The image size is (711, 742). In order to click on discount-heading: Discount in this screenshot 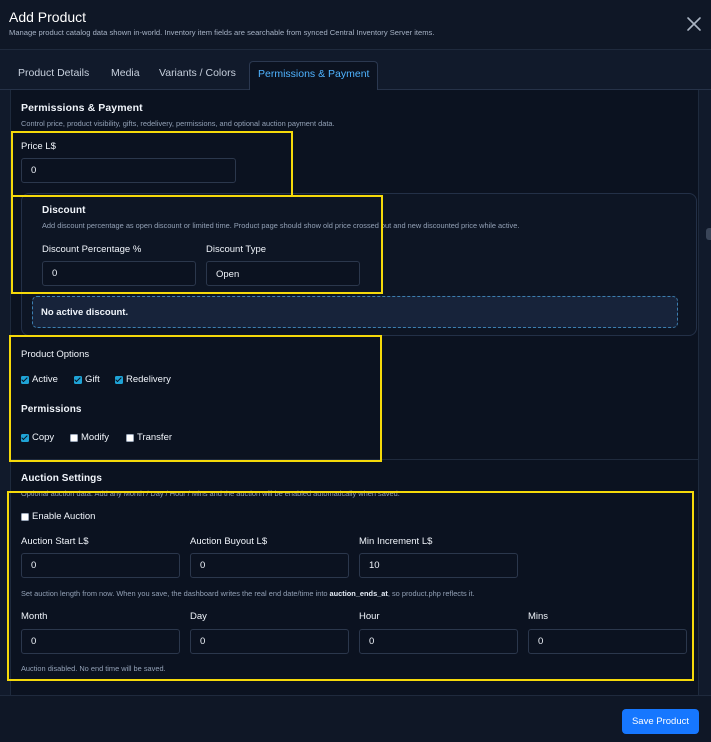, I will do `click(64, 210)`.